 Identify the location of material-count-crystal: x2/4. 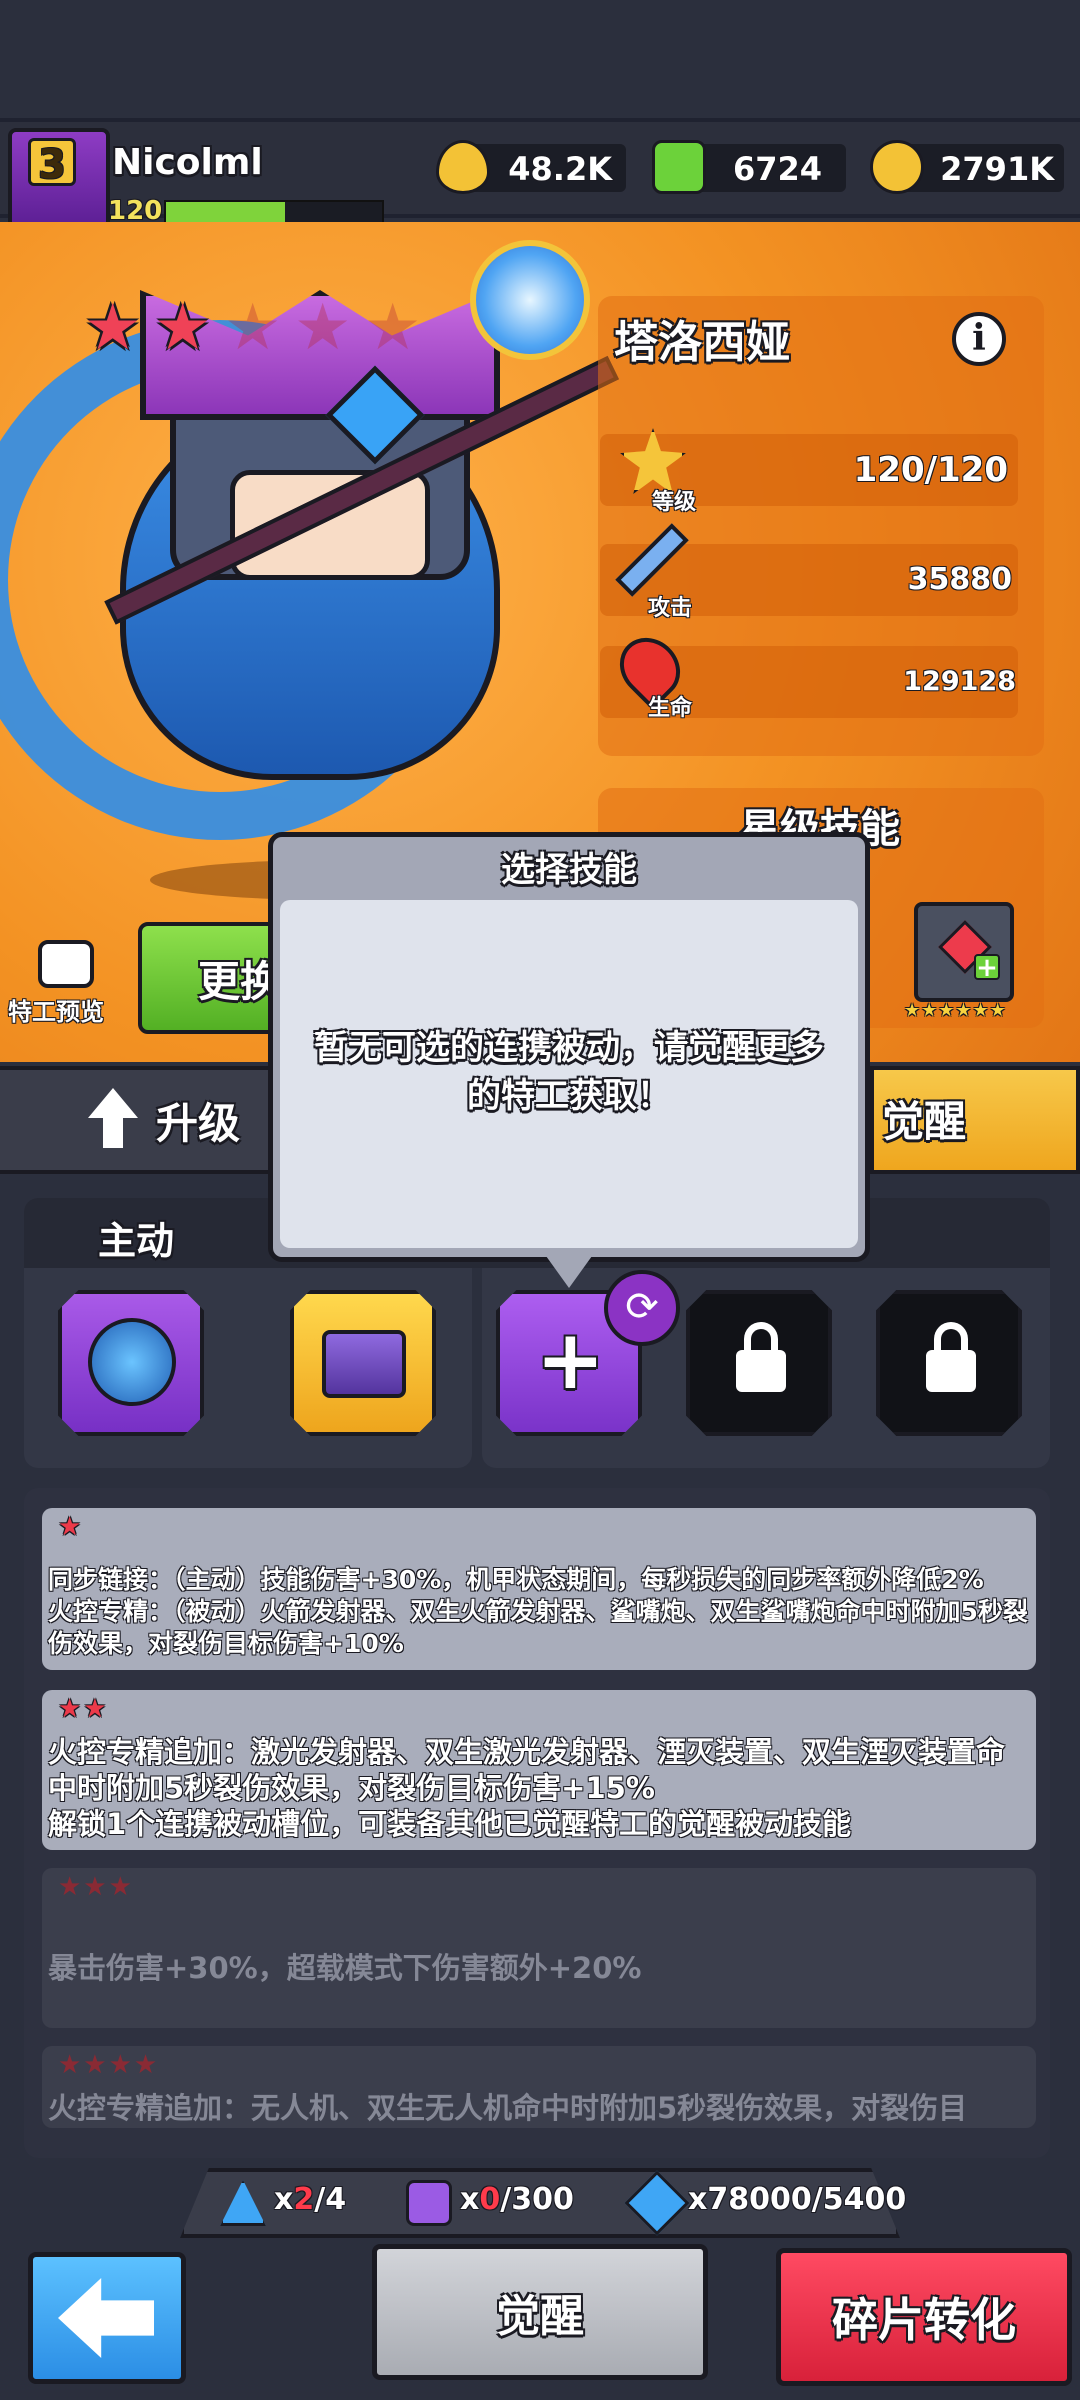
(310, 2199).